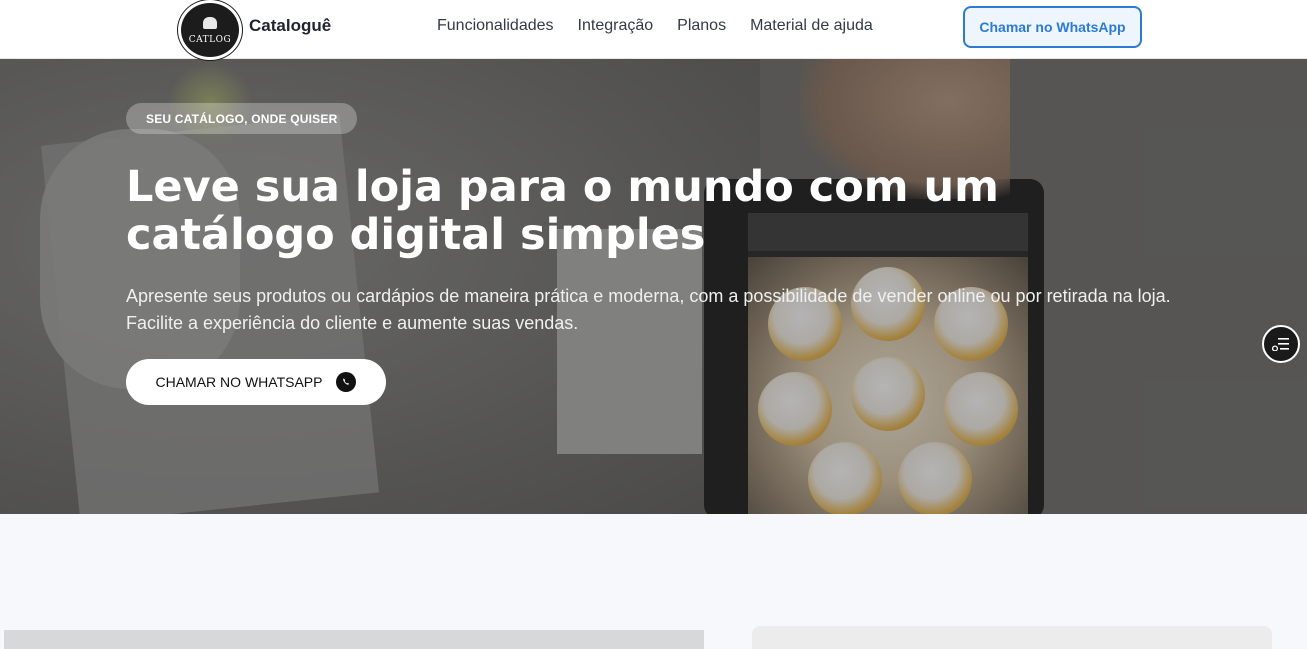 The height and width of the screenshot is (649, 1307). Describe the element at coordinates (242, 118) in the screenshot. I see `hero-badge: SEU CATÁLOGO, ONDE QUISER` at that location.